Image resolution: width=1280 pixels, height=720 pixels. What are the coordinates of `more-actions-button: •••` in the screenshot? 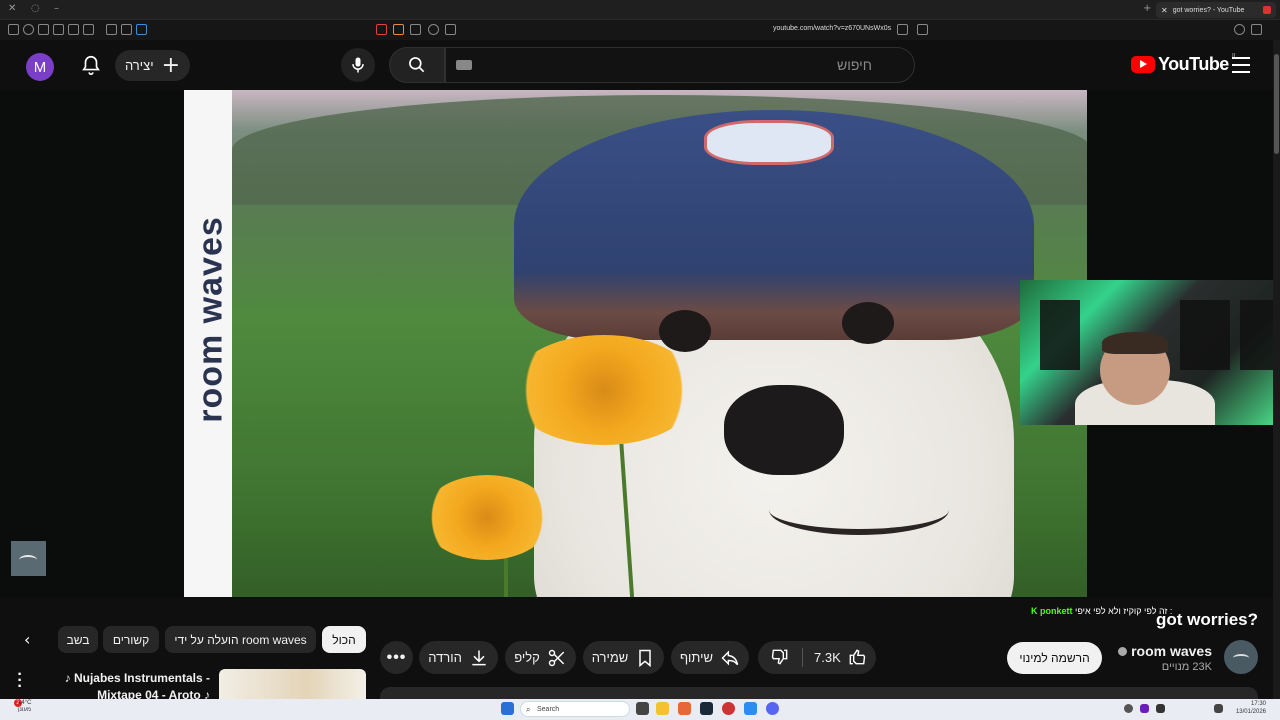 It's located at (396, 657).